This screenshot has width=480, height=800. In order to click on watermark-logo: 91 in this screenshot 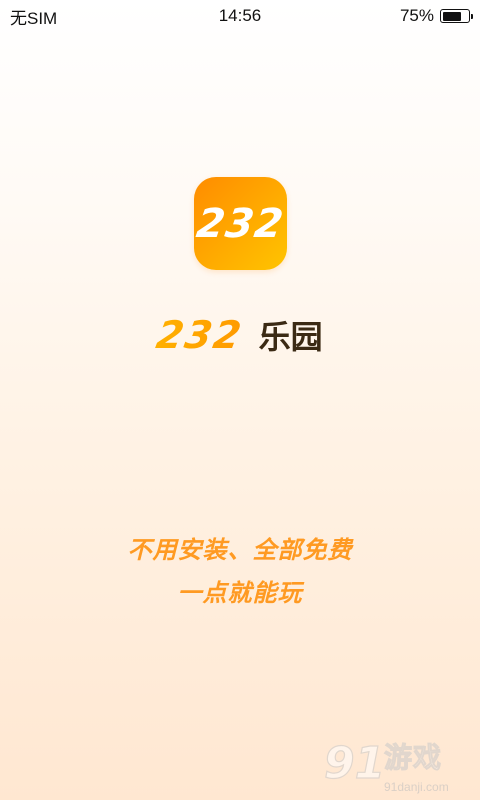, I will do `click(352, 761)`.